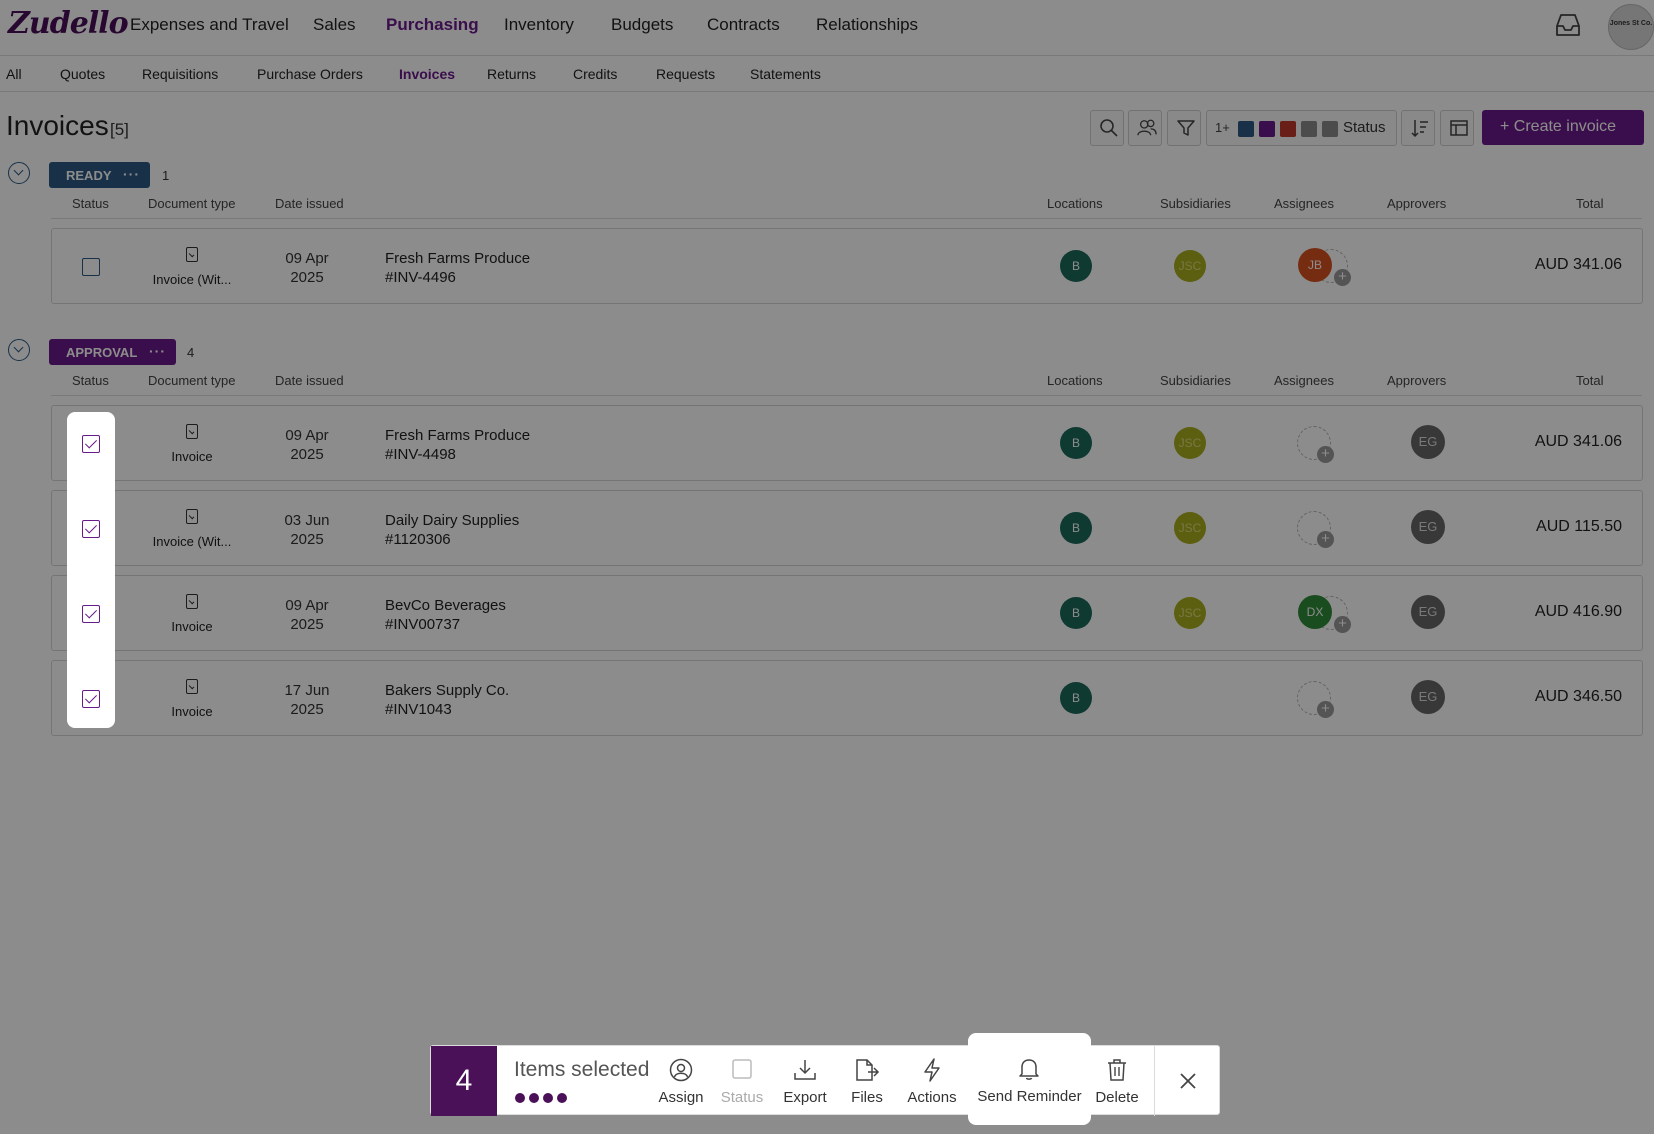 Image resolution: width=1654 pixels, height=1134 pixels. What do you see at coordinates (19, 173) in the screenshot?
I see `collapse-ready-chevron-icon` at bounding box center [19, 173].